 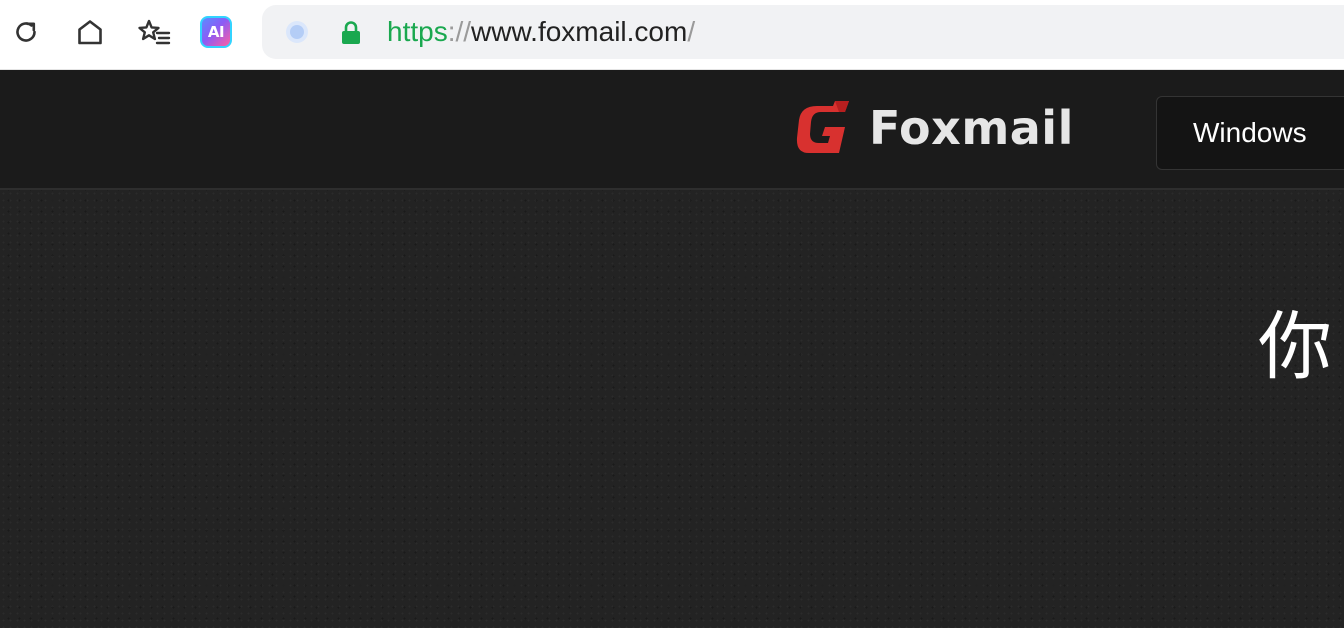 I want to click on browser-toolbar: AI https://www.foxmail.com/, so click(x=672, y=35).